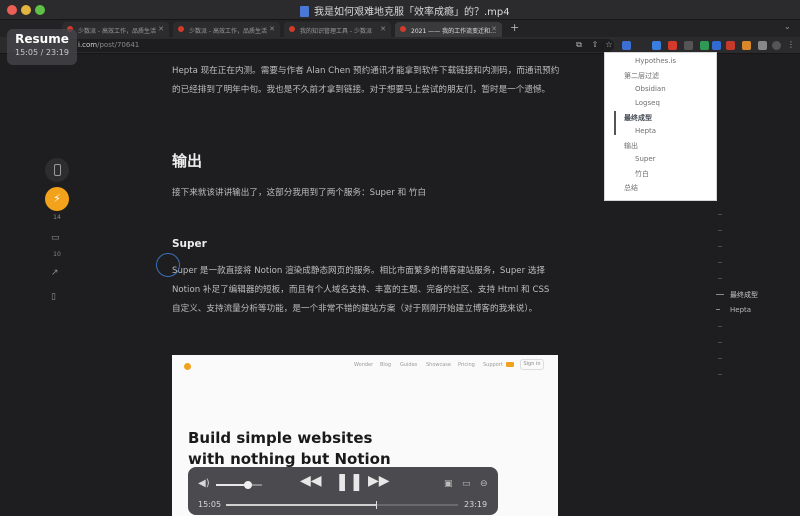 This screenshot has height=516, width=800. I want to click on video-player-controls: ◀) ◀◀ ❚❚ ▶▶ ▣ ▭ ⊖ 15:05 23:19, so click(343, 491).